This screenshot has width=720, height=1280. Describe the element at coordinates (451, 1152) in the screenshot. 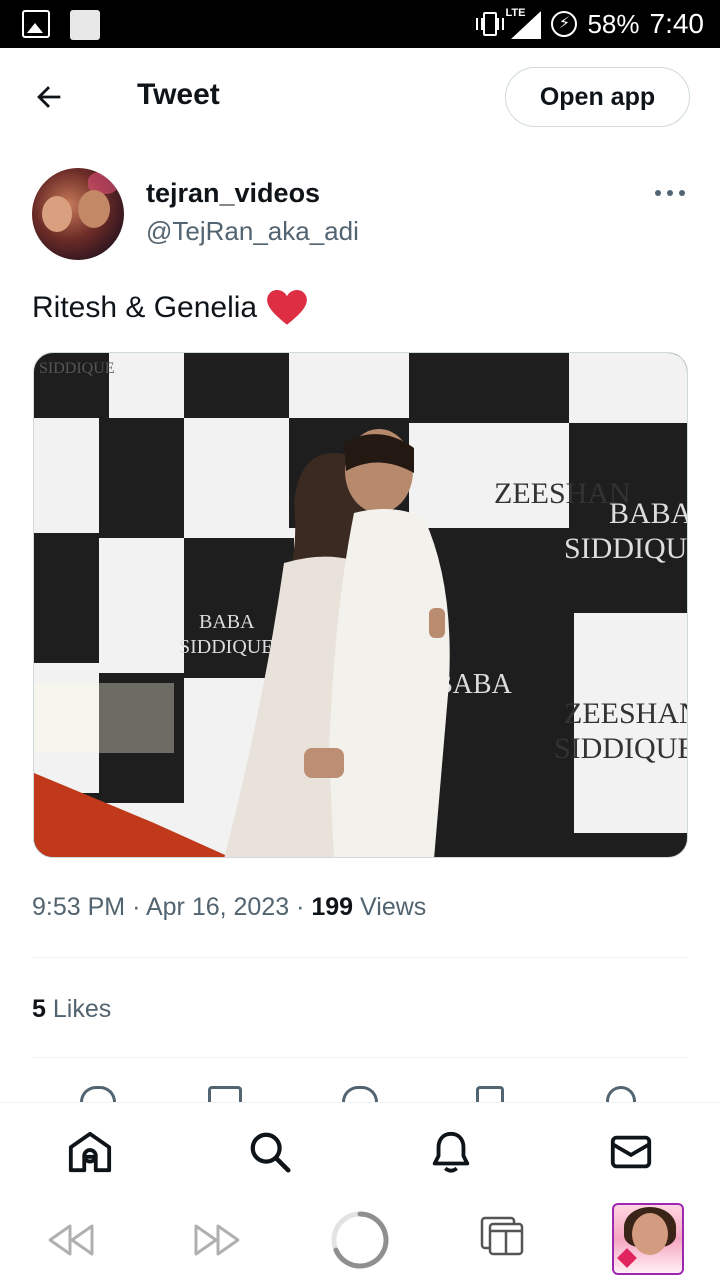

I see `notifications-icon` at that location.